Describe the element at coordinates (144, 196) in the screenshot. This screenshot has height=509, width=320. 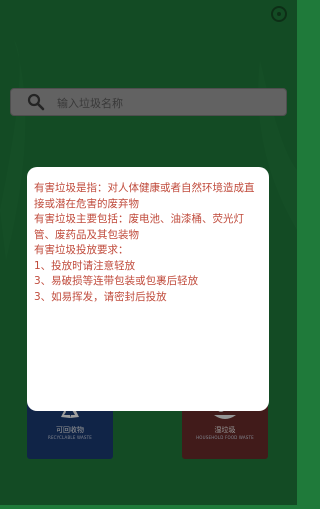
I see `dialog-line: 有害垃圾是指：对人体健康或者自然环境造成直接或潜在危害的废弃物` at that location.